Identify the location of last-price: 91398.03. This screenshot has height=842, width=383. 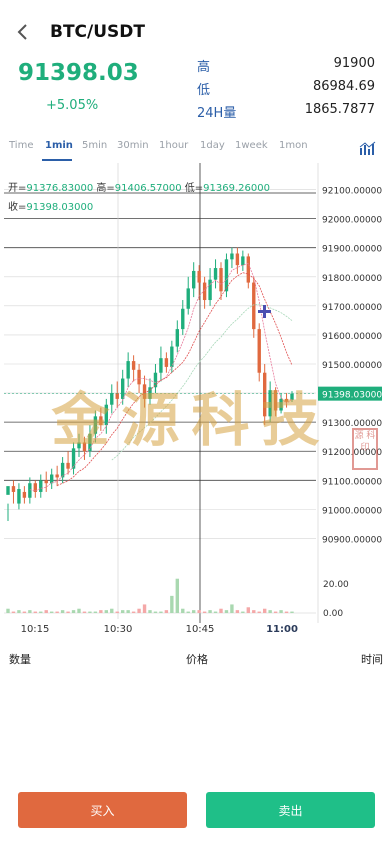
(78, 73).